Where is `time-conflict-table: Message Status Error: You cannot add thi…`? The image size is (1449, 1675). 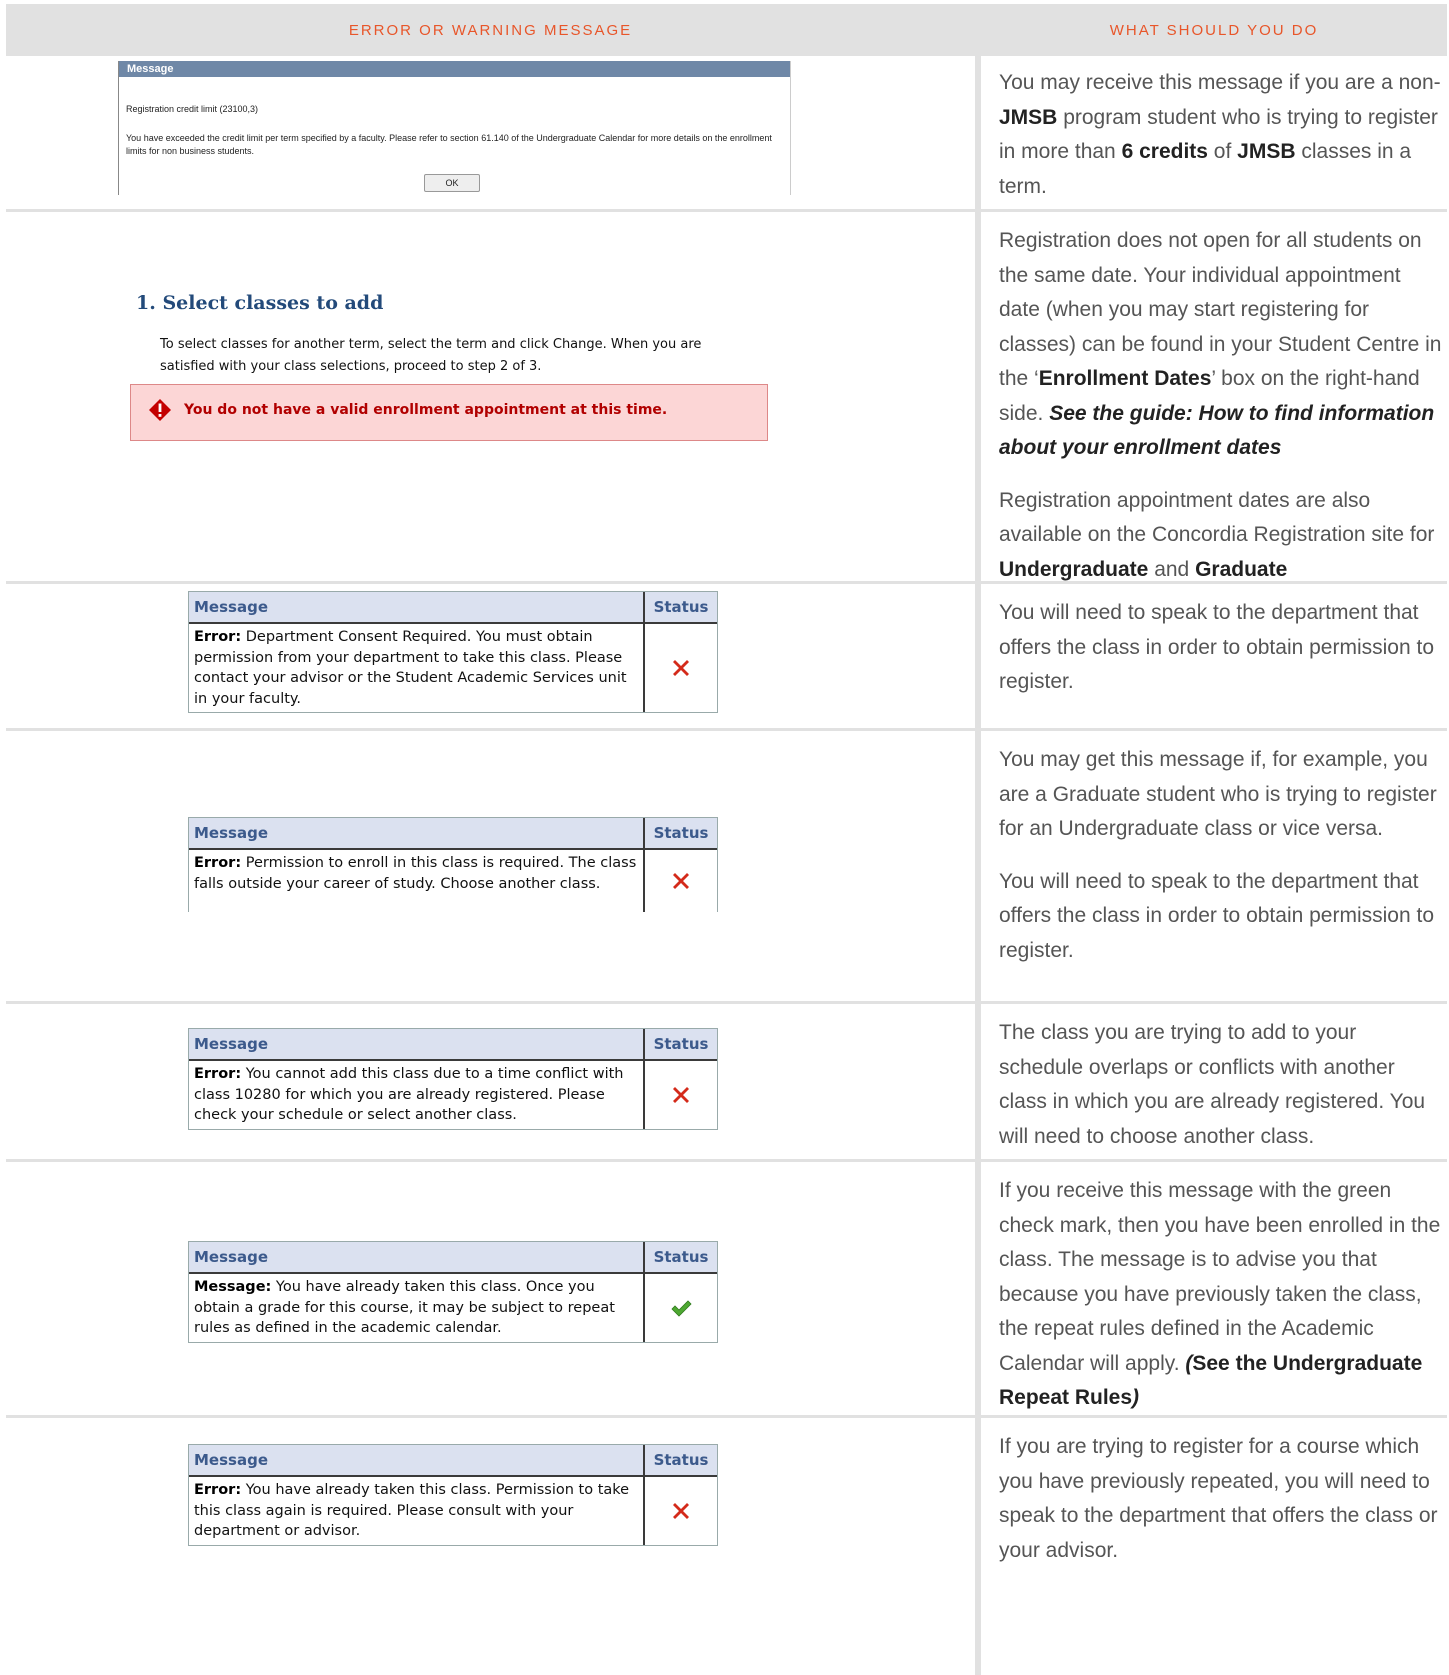 time-conflict-table: Message Status Error: You cannot add thi… is located at coordinates (453, 1079).